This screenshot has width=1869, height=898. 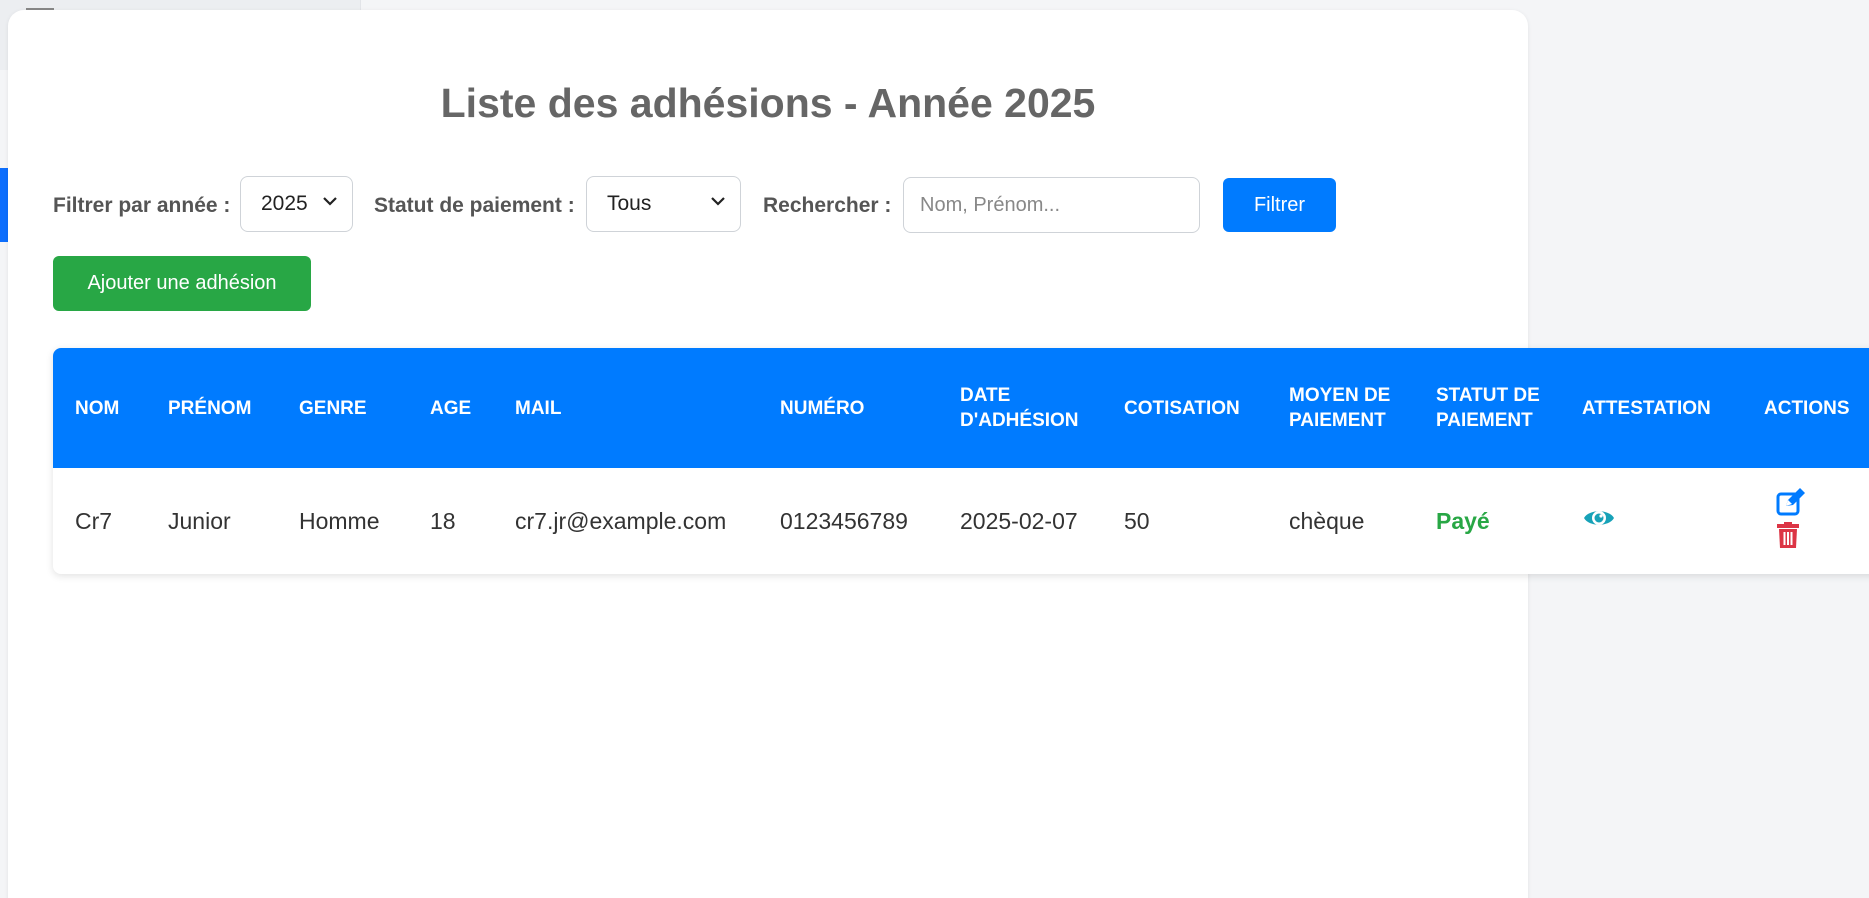 I want to click on cell-attestation, so click(x=1651, y=521).